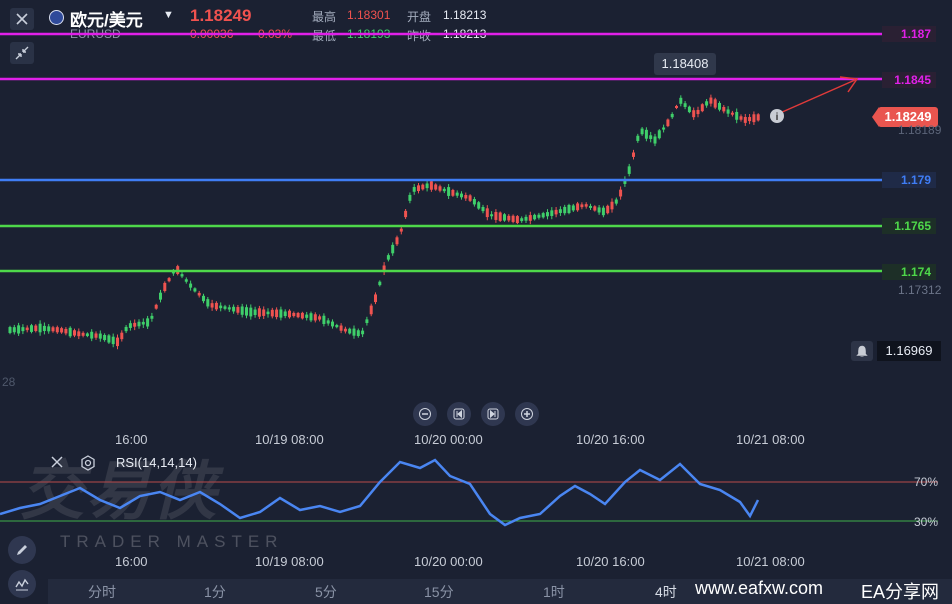 The height and width of the screenshot is (604, 952). I want to click on bell-icon, so click(862, 351).